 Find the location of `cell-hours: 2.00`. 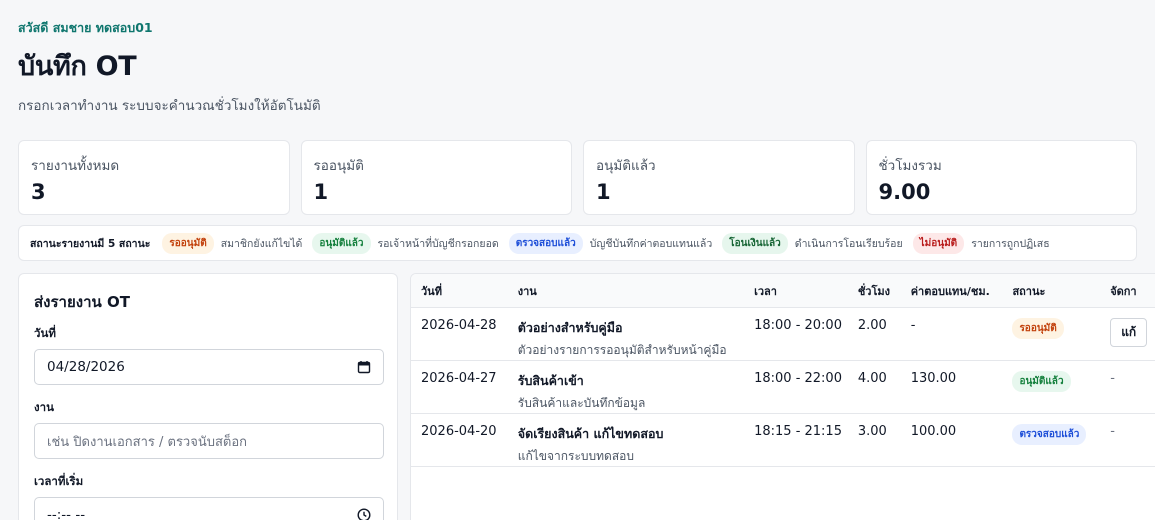

cell-hours: 2.00 is located at coordinates (872, 325).